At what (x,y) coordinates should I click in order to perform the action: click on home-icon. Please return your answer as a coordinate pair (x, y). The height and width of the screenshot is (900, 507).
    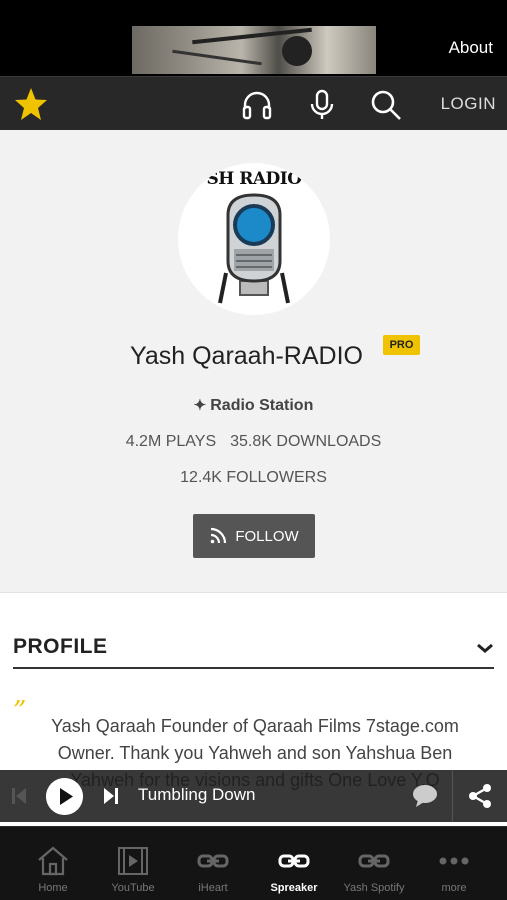
    Looking at the image, I should click on (53, 861).